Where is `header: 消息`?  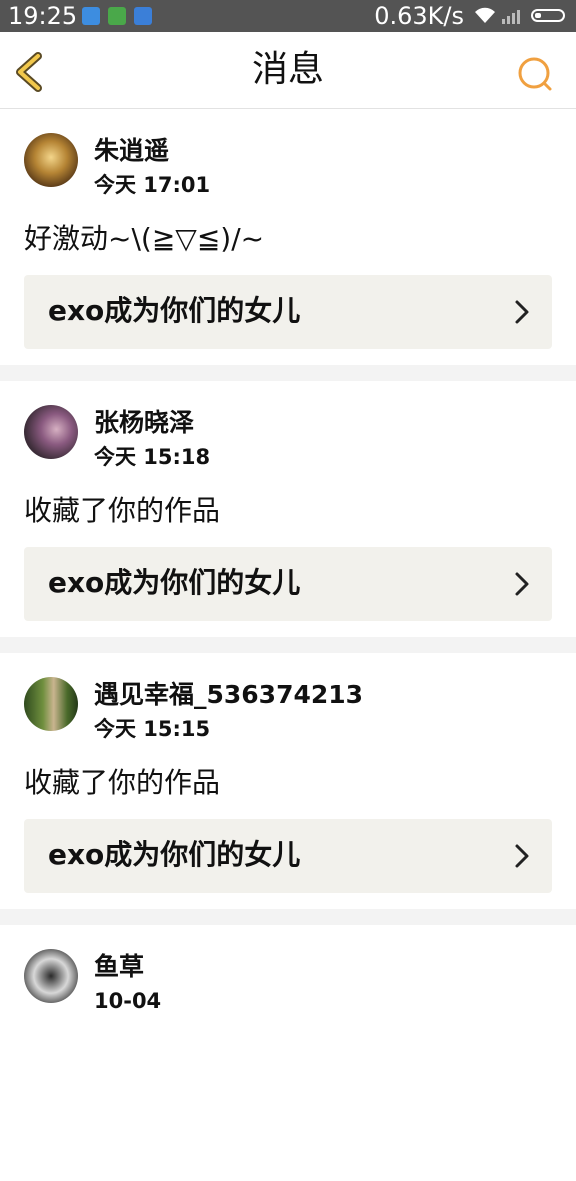
header: 消息 is located at coordinates (288, 70).